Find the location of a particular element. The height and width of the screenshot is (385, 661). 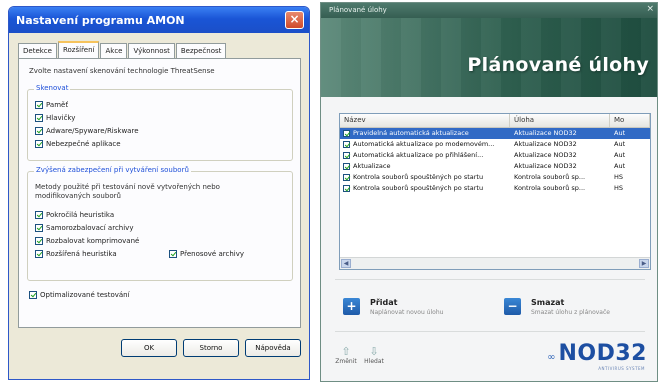

task-name: Pravidelná automatická aktualizace is located at coordinates (411, 133).